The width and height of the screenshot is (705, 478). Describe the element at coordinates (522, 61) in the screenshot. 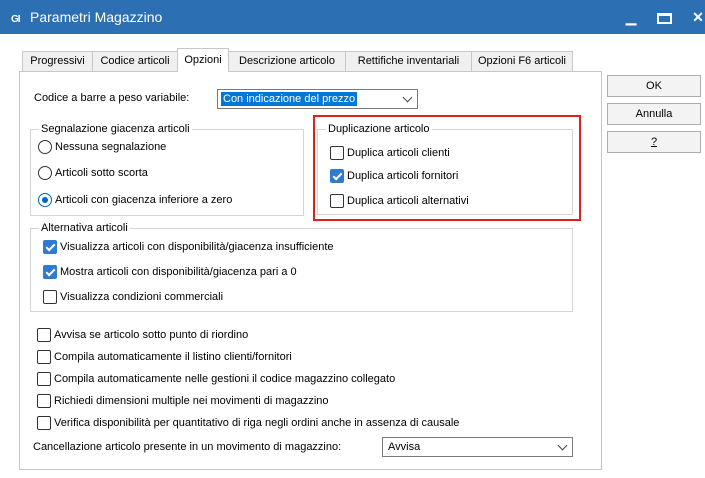

I see `tab-opzioni-f6-articoli: Opzioni F6 articoli` at that location.